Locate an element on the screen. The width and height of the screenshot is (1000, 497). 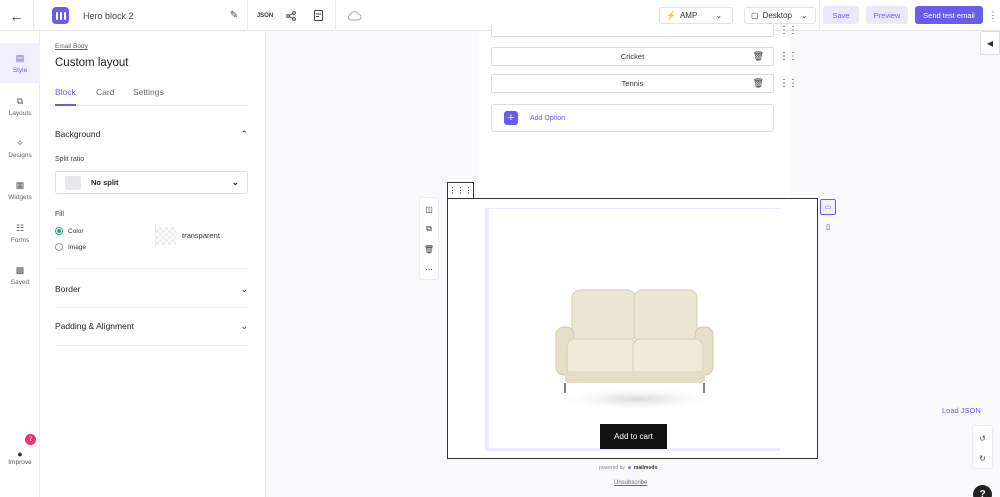
sidebar-item-label: Style is located at coordinates (20, 70).